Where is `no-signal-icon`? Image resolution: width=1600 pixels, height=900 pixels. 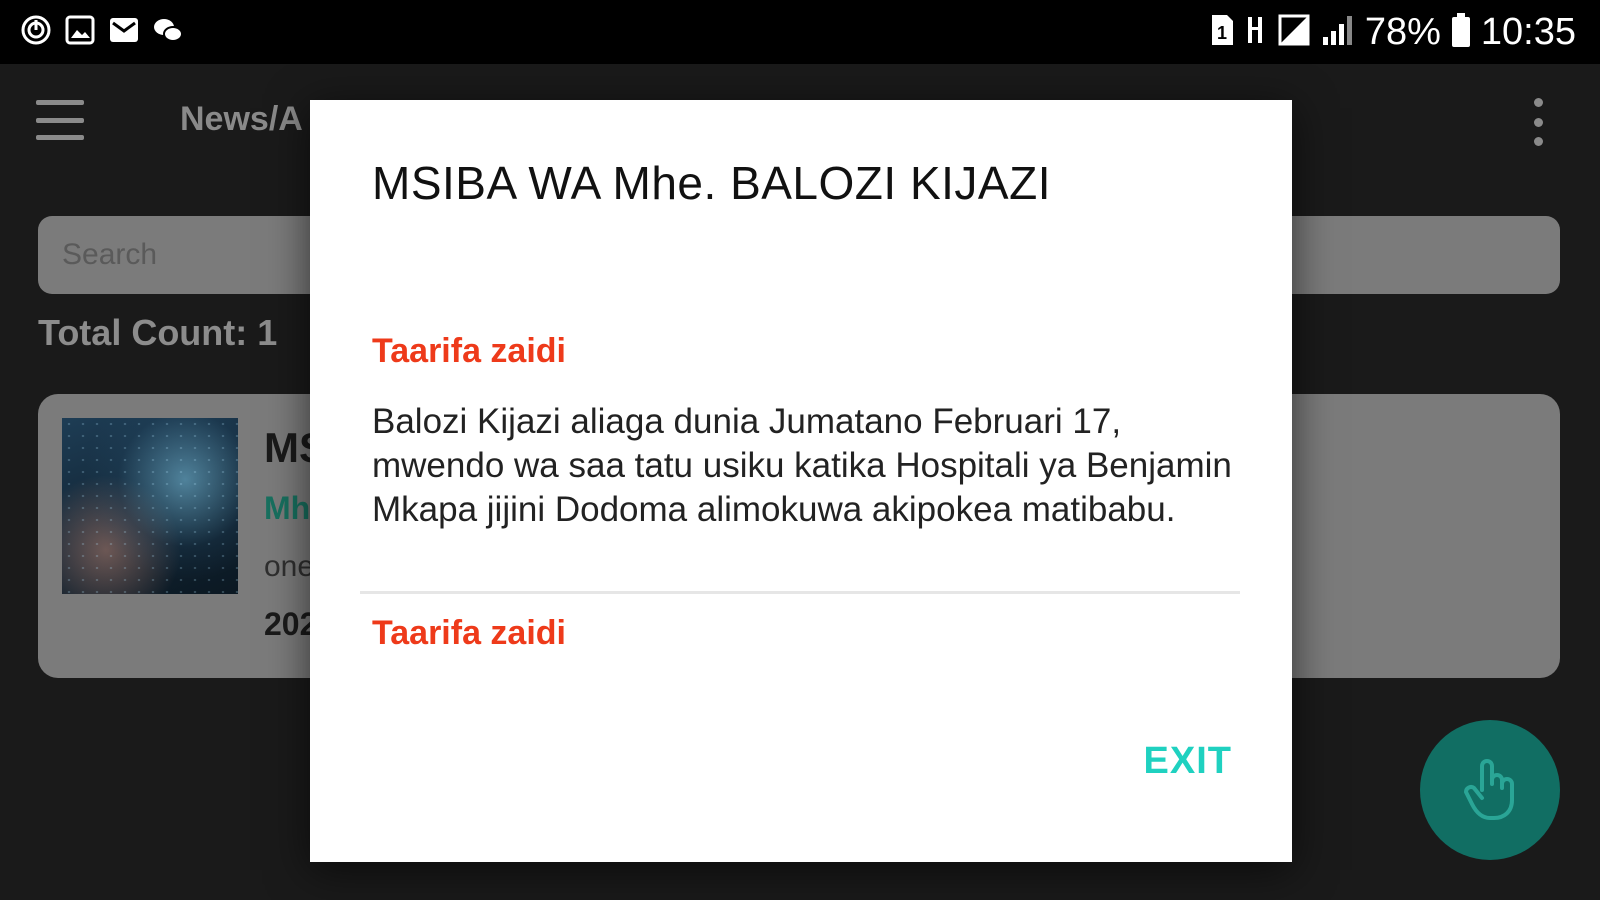
no-signal-icon is located at coordinates (1294, 32).